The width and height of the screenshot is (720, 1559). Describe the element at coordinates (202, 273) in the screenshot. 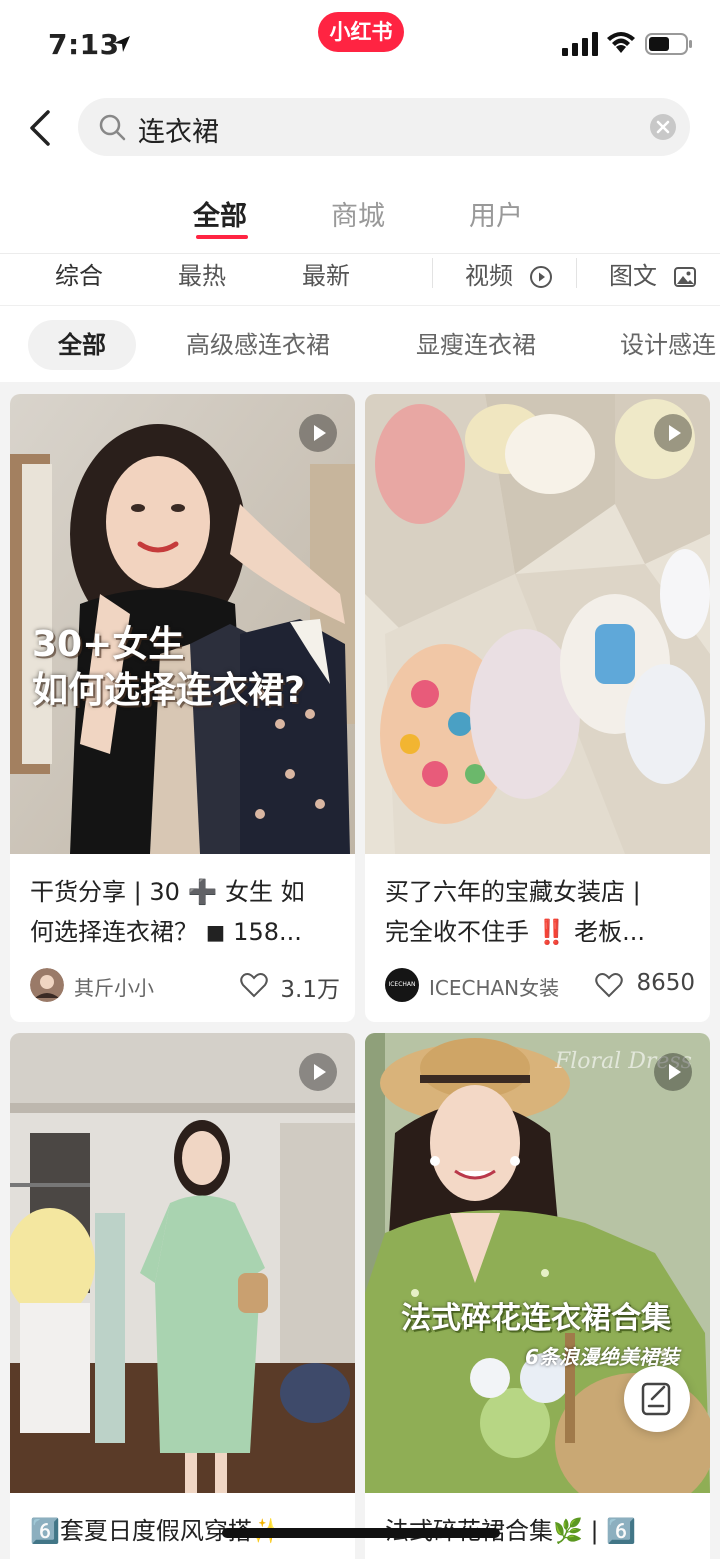

I see `sort-hottest: 最热` at that location.